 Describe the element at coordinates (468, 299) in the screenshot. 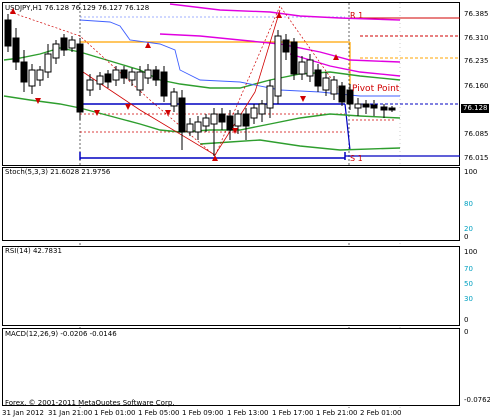

I see `rsi-axis-label: 30` at that location.